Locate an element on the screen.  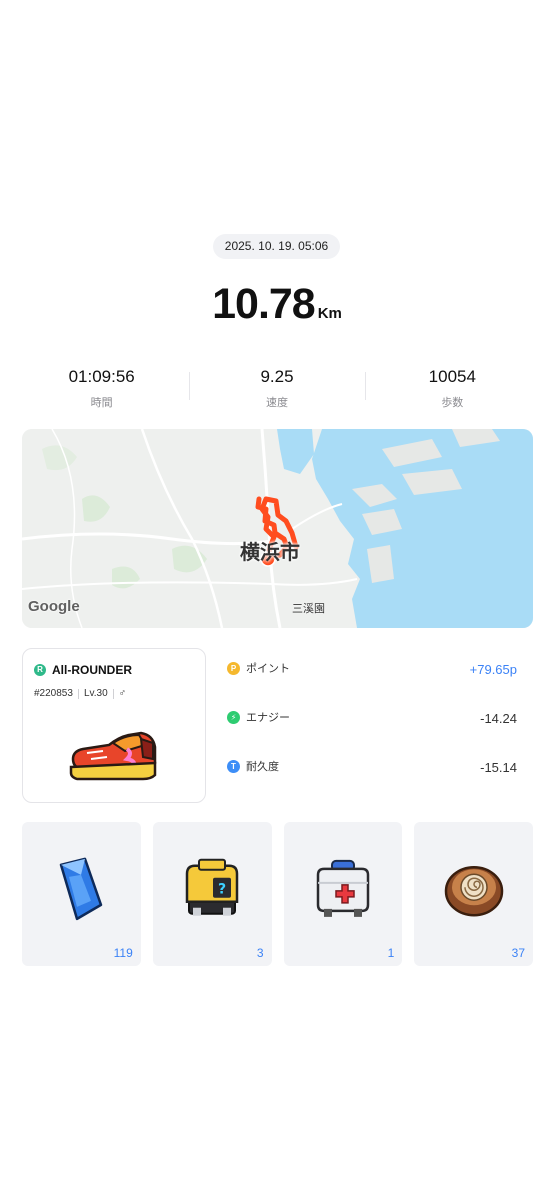
reward-durability-label: 耐久度 is located at coordinates (262, 766).